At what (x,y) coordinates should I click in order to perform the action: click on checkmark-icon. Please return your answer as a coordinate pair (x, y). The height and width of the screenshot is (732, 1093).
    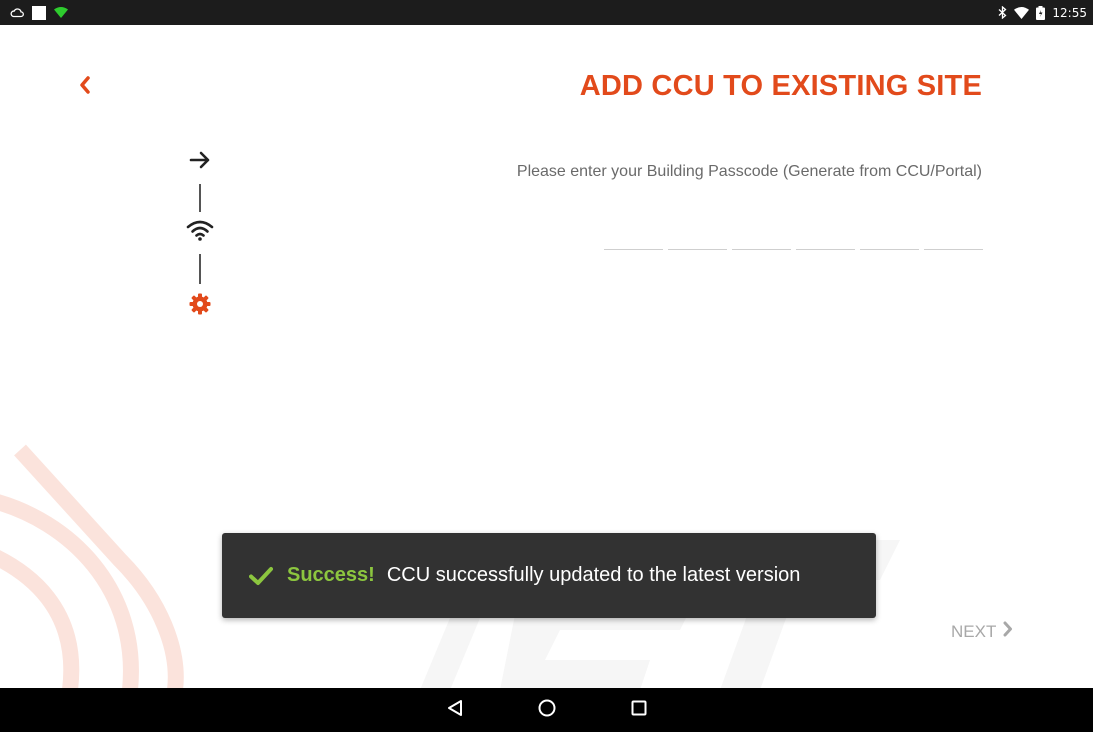
    Looking at the image, I should click on (261, 576).